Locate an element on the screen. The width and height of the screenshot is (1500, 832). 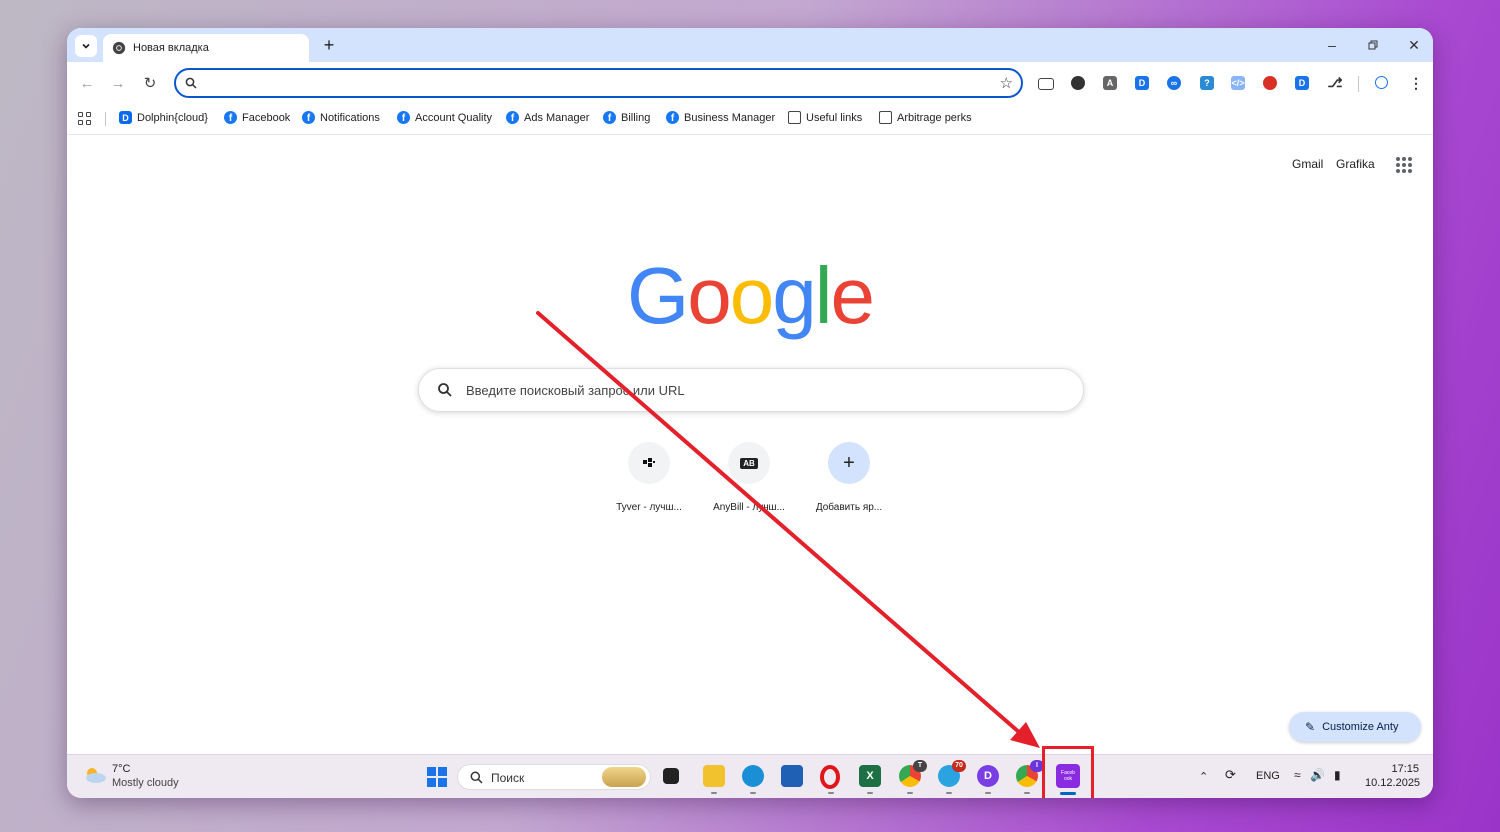
taskbar-search: Поиск is located at coordinates (554, 777).